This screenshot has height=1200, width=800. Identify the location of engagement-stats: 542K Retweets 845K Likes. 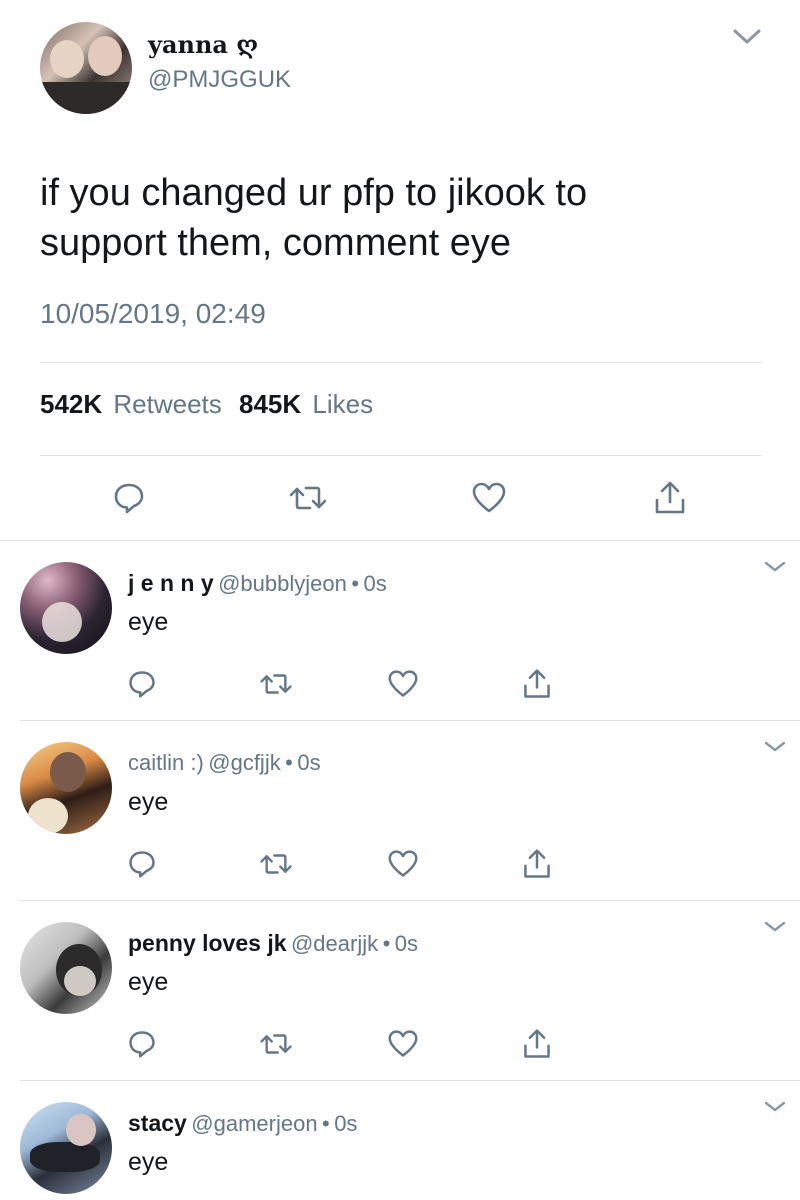
(206, 404).